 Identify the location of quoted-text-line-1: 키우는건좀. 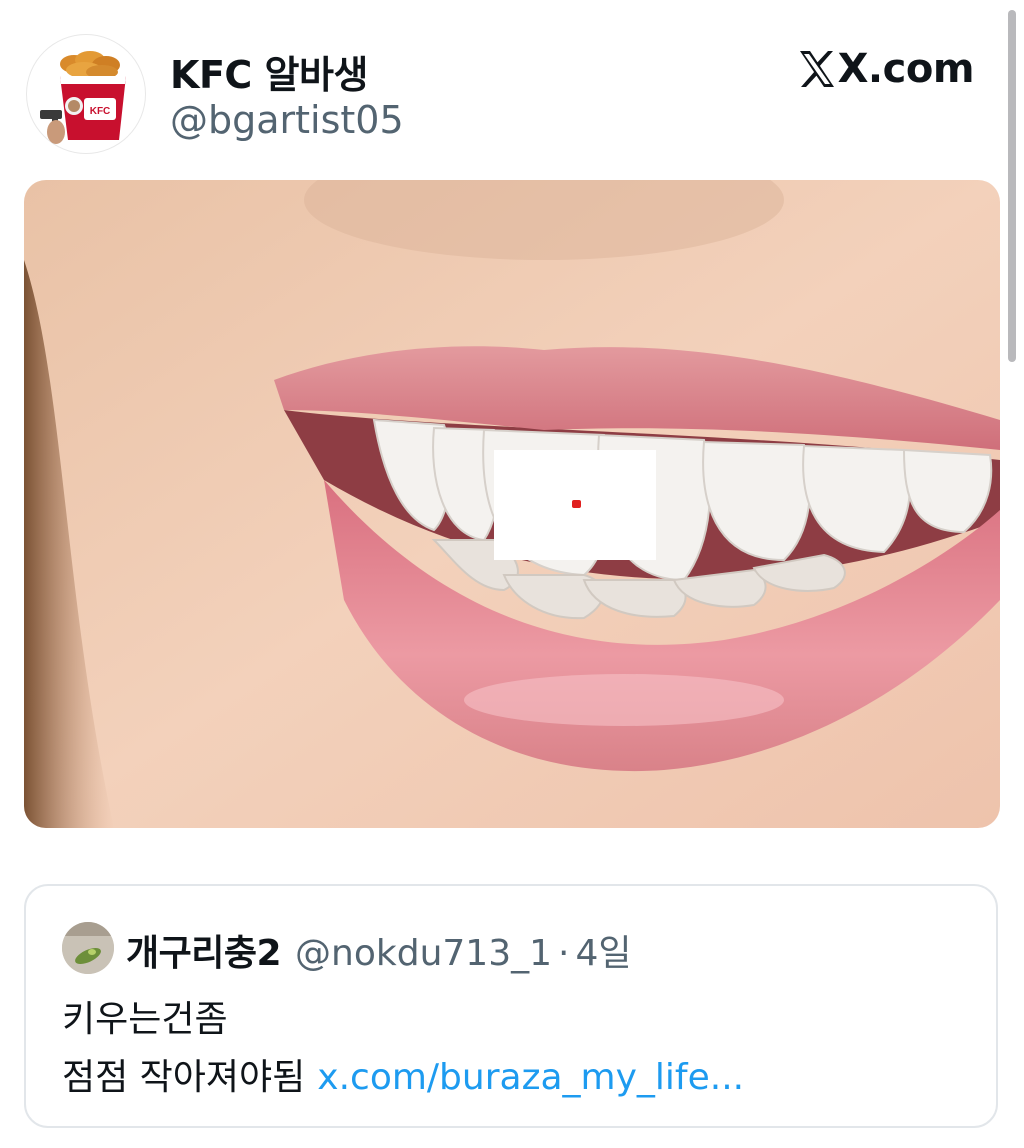
(145, 1019).